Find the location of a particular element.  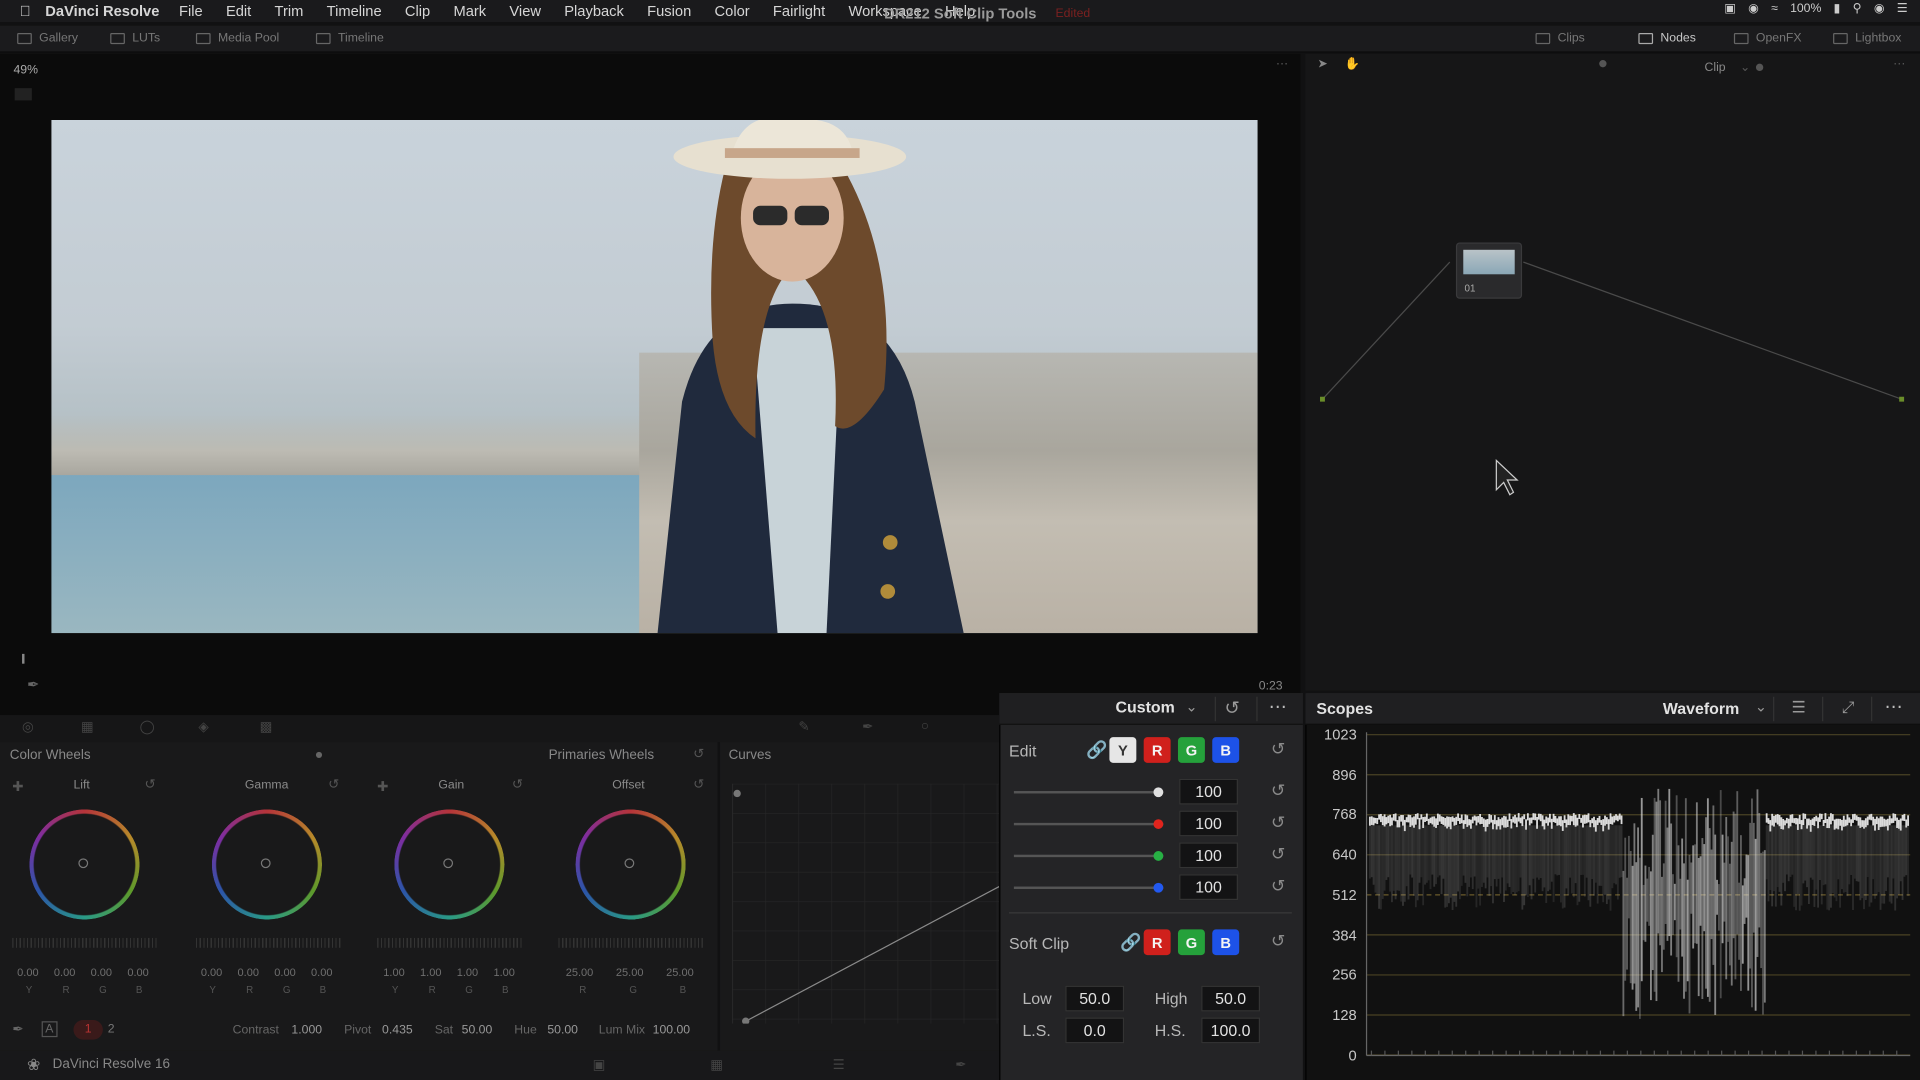

gamma-master-slider is located at coordinates (268, 942).